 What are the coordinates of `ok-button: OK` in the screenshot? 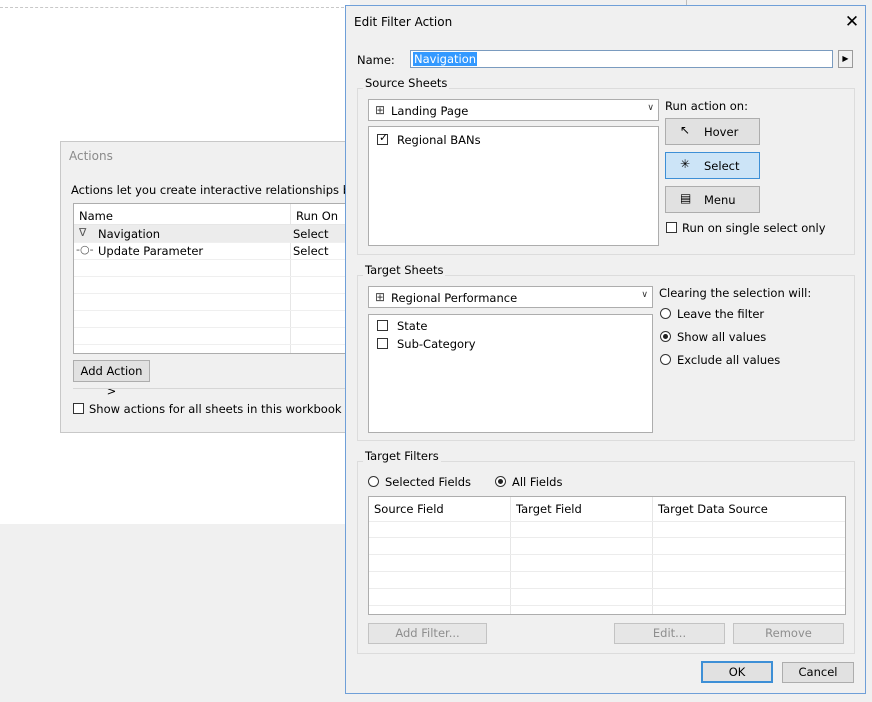 It's located at (737, 672).